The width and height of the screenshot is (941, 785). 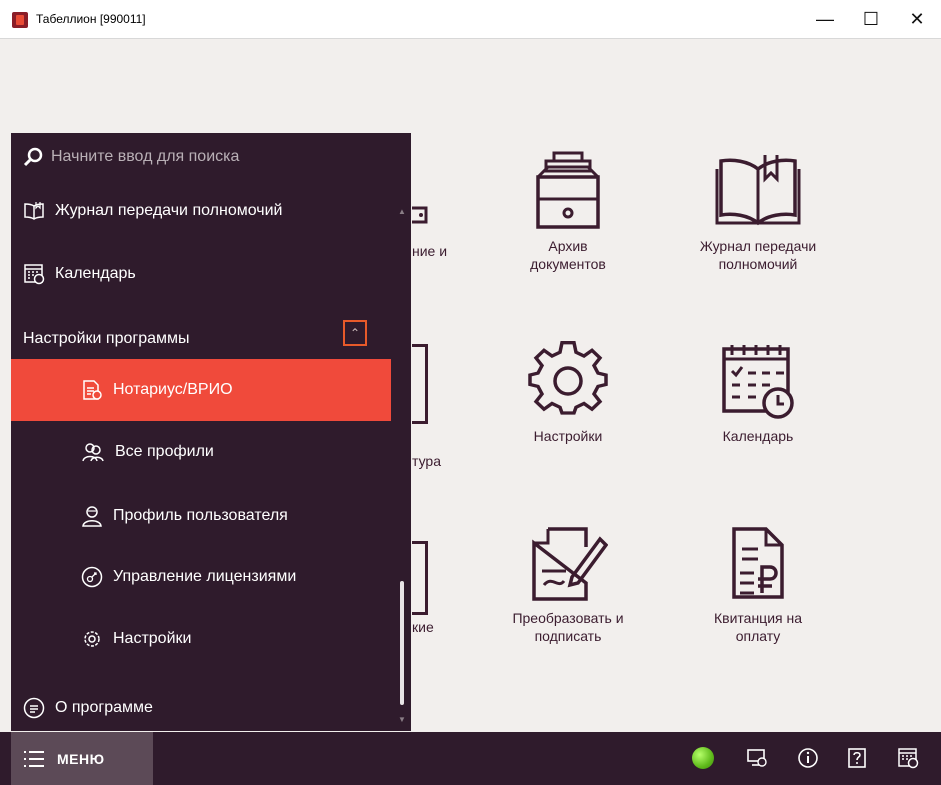 What do you see at coordinates (757, 758) in the screenshot?
I see `remote-desktop-icon` at bounding box center [757, 758].